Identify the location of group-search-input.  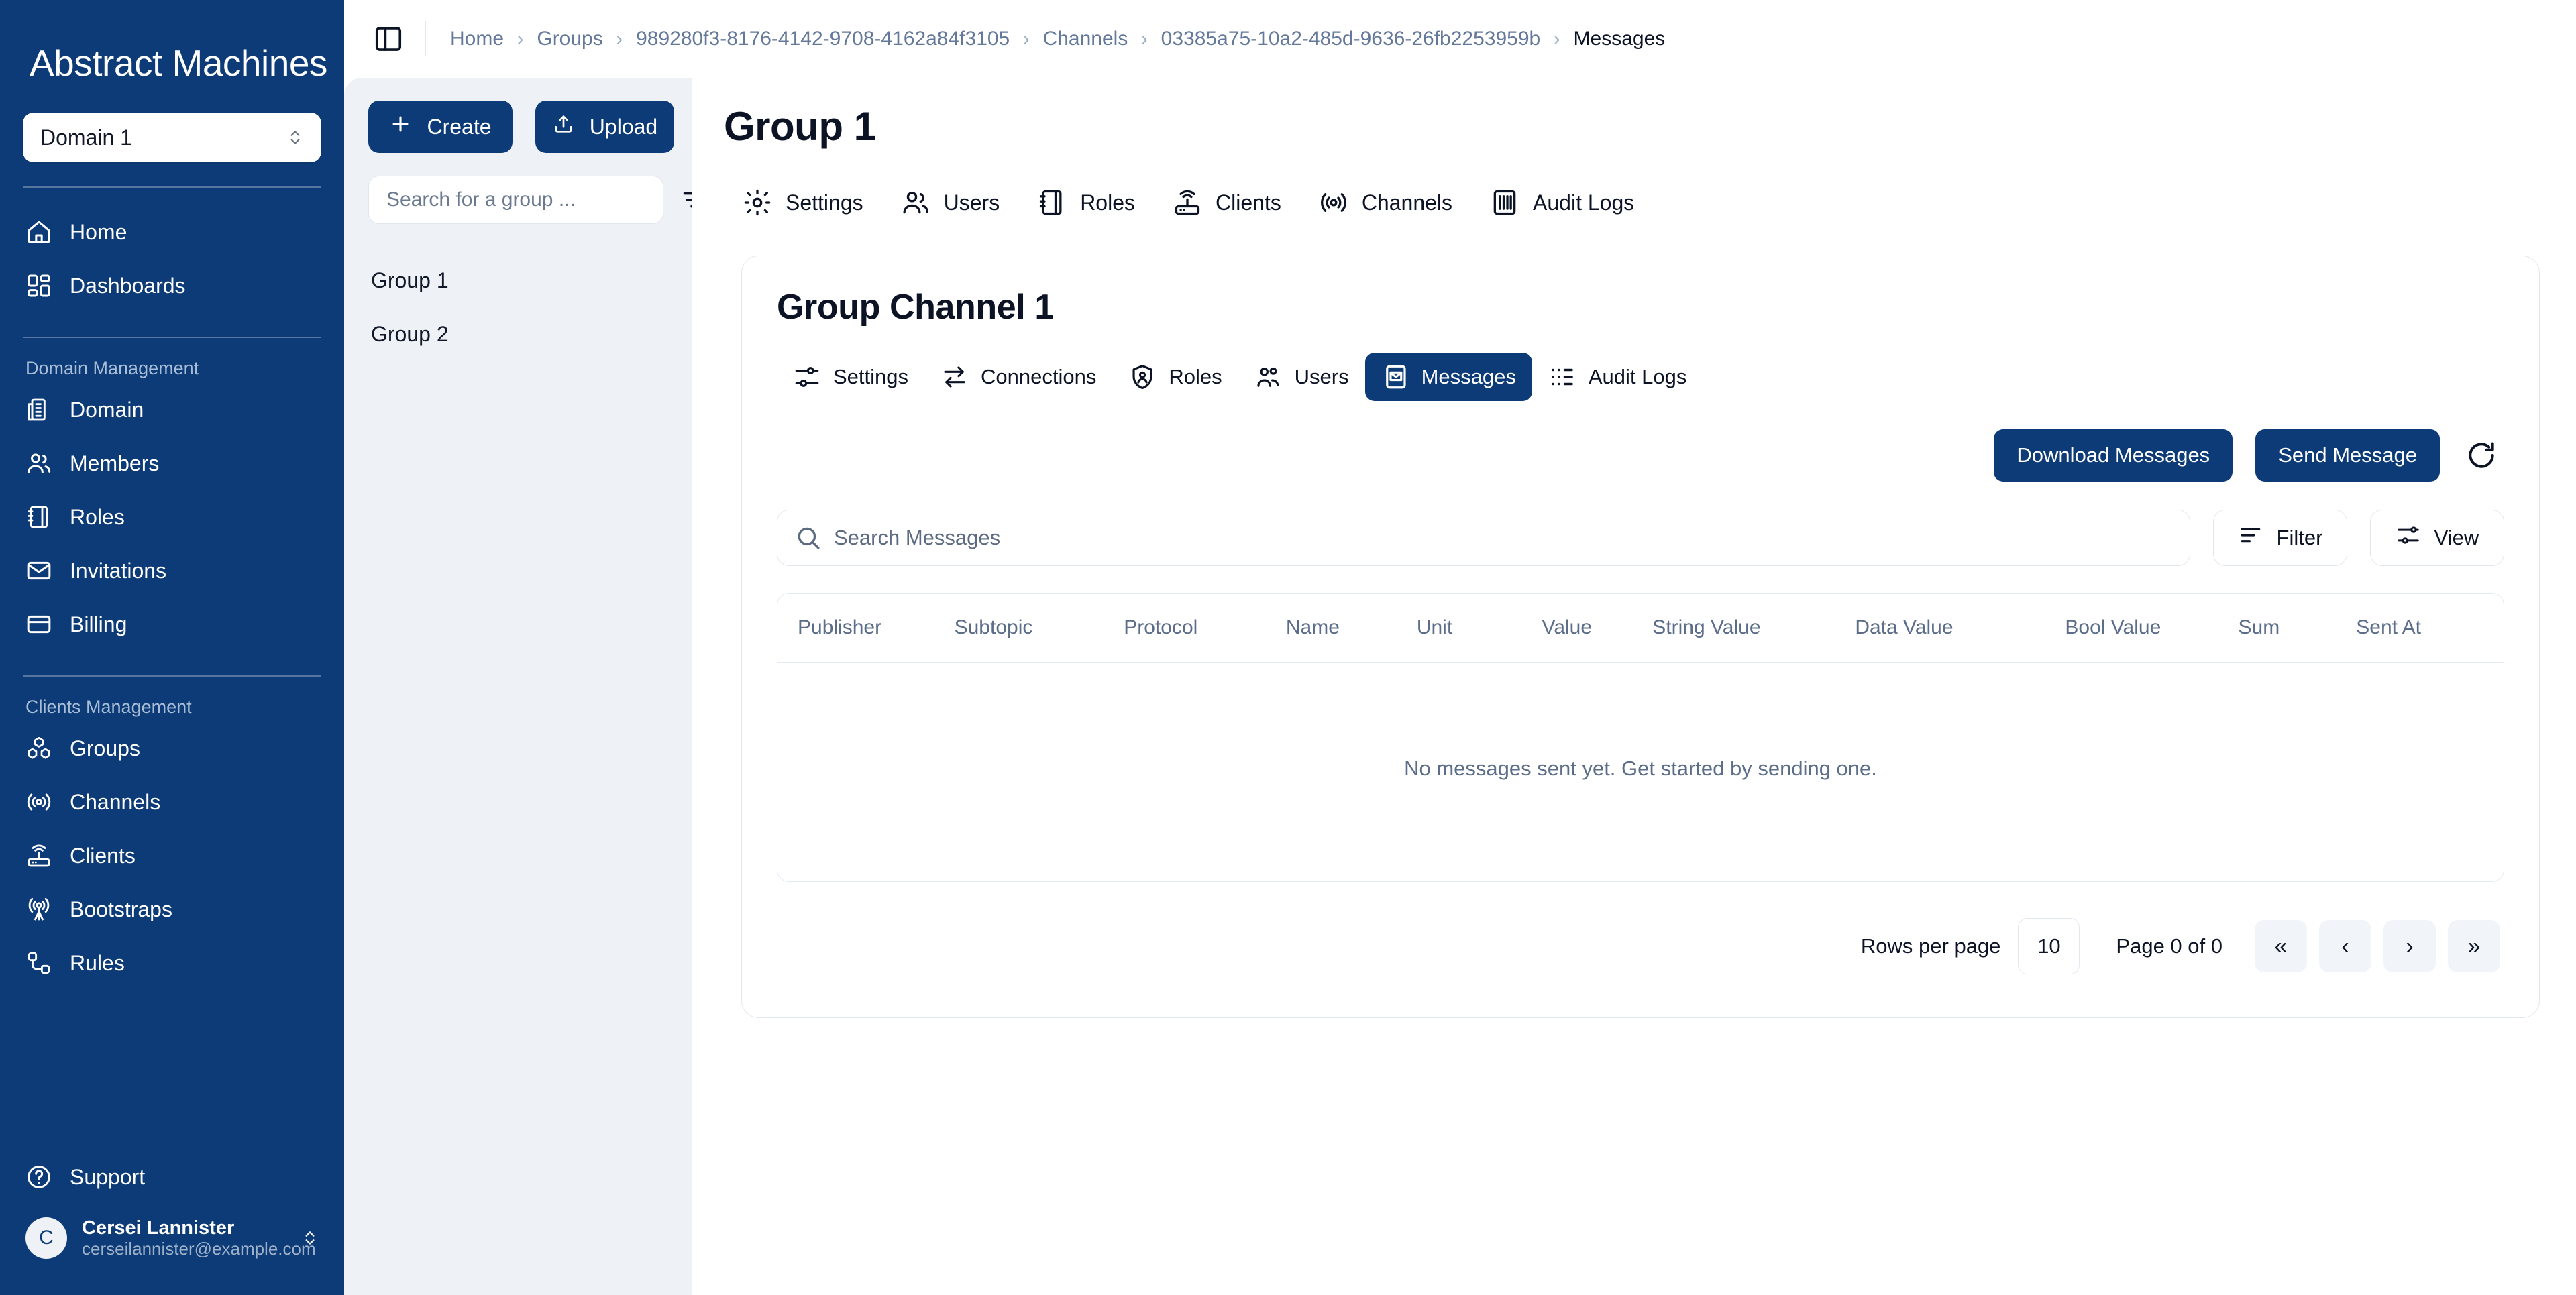
(515, 200).